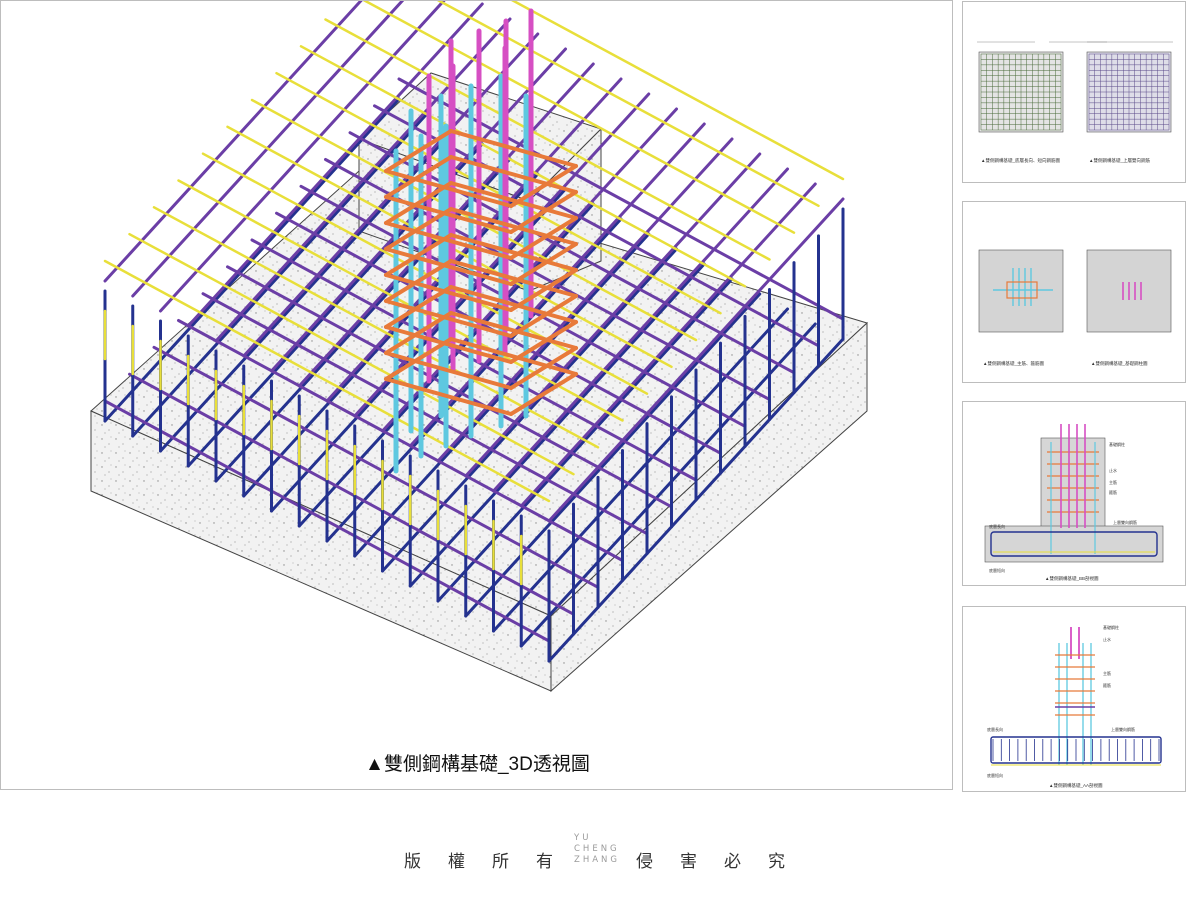  I want to click on footer-char: 必, so click(732, 861).